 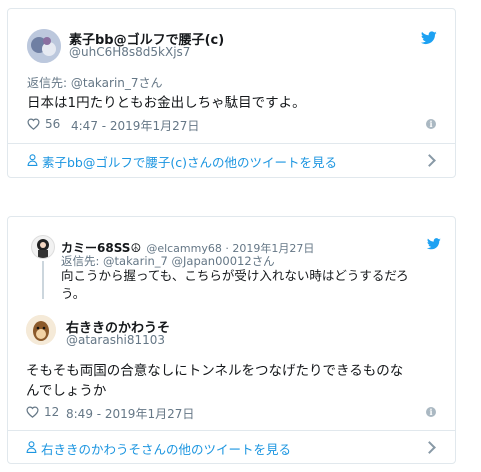 What do you see at coordinates (52, 124) in the screenshot?
I see `like-count: 56` at bounding box center [52, 124].